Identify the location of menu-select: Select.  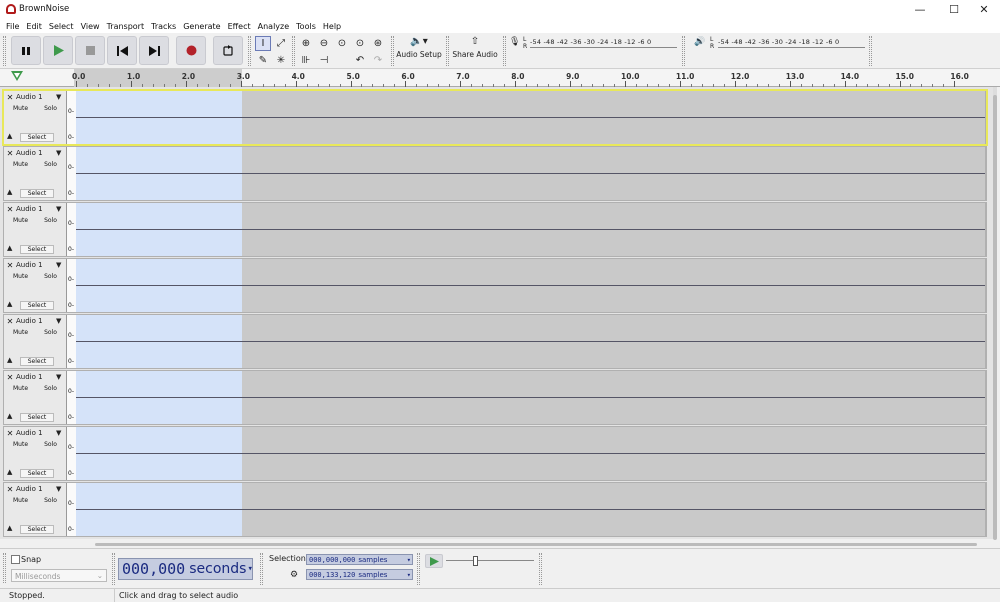
(63, 26).